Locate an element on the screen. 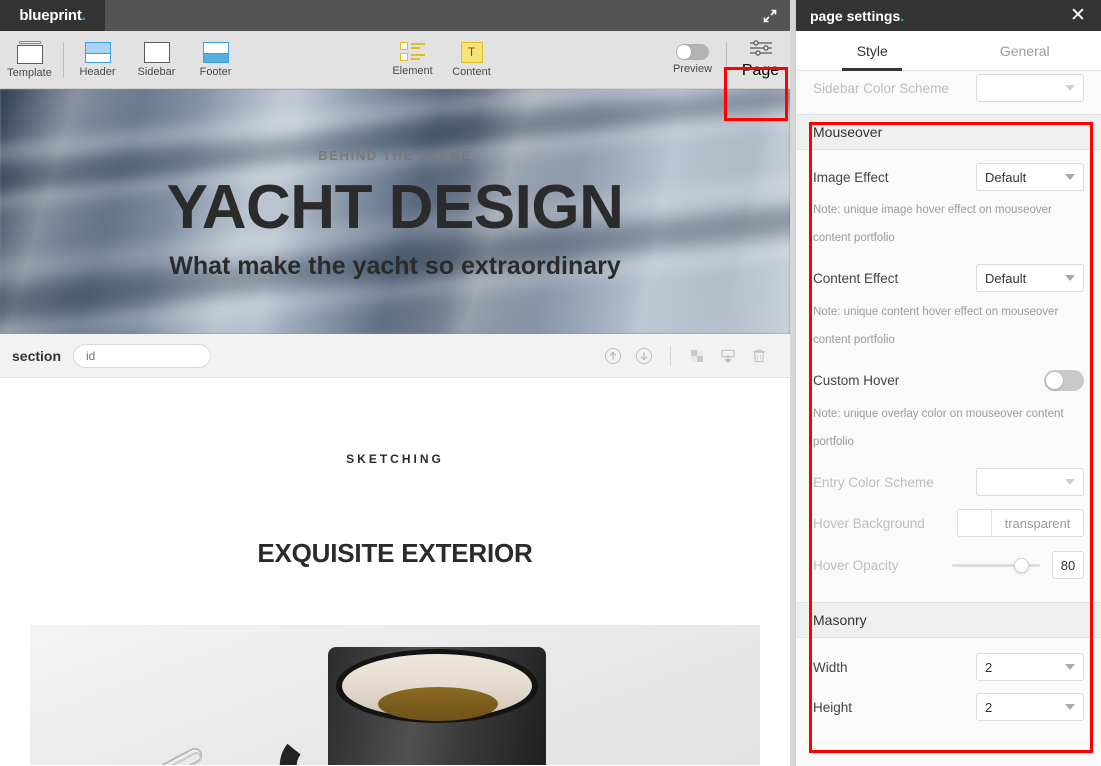  hover-opacity-slider is located at coordinates (996, 565).